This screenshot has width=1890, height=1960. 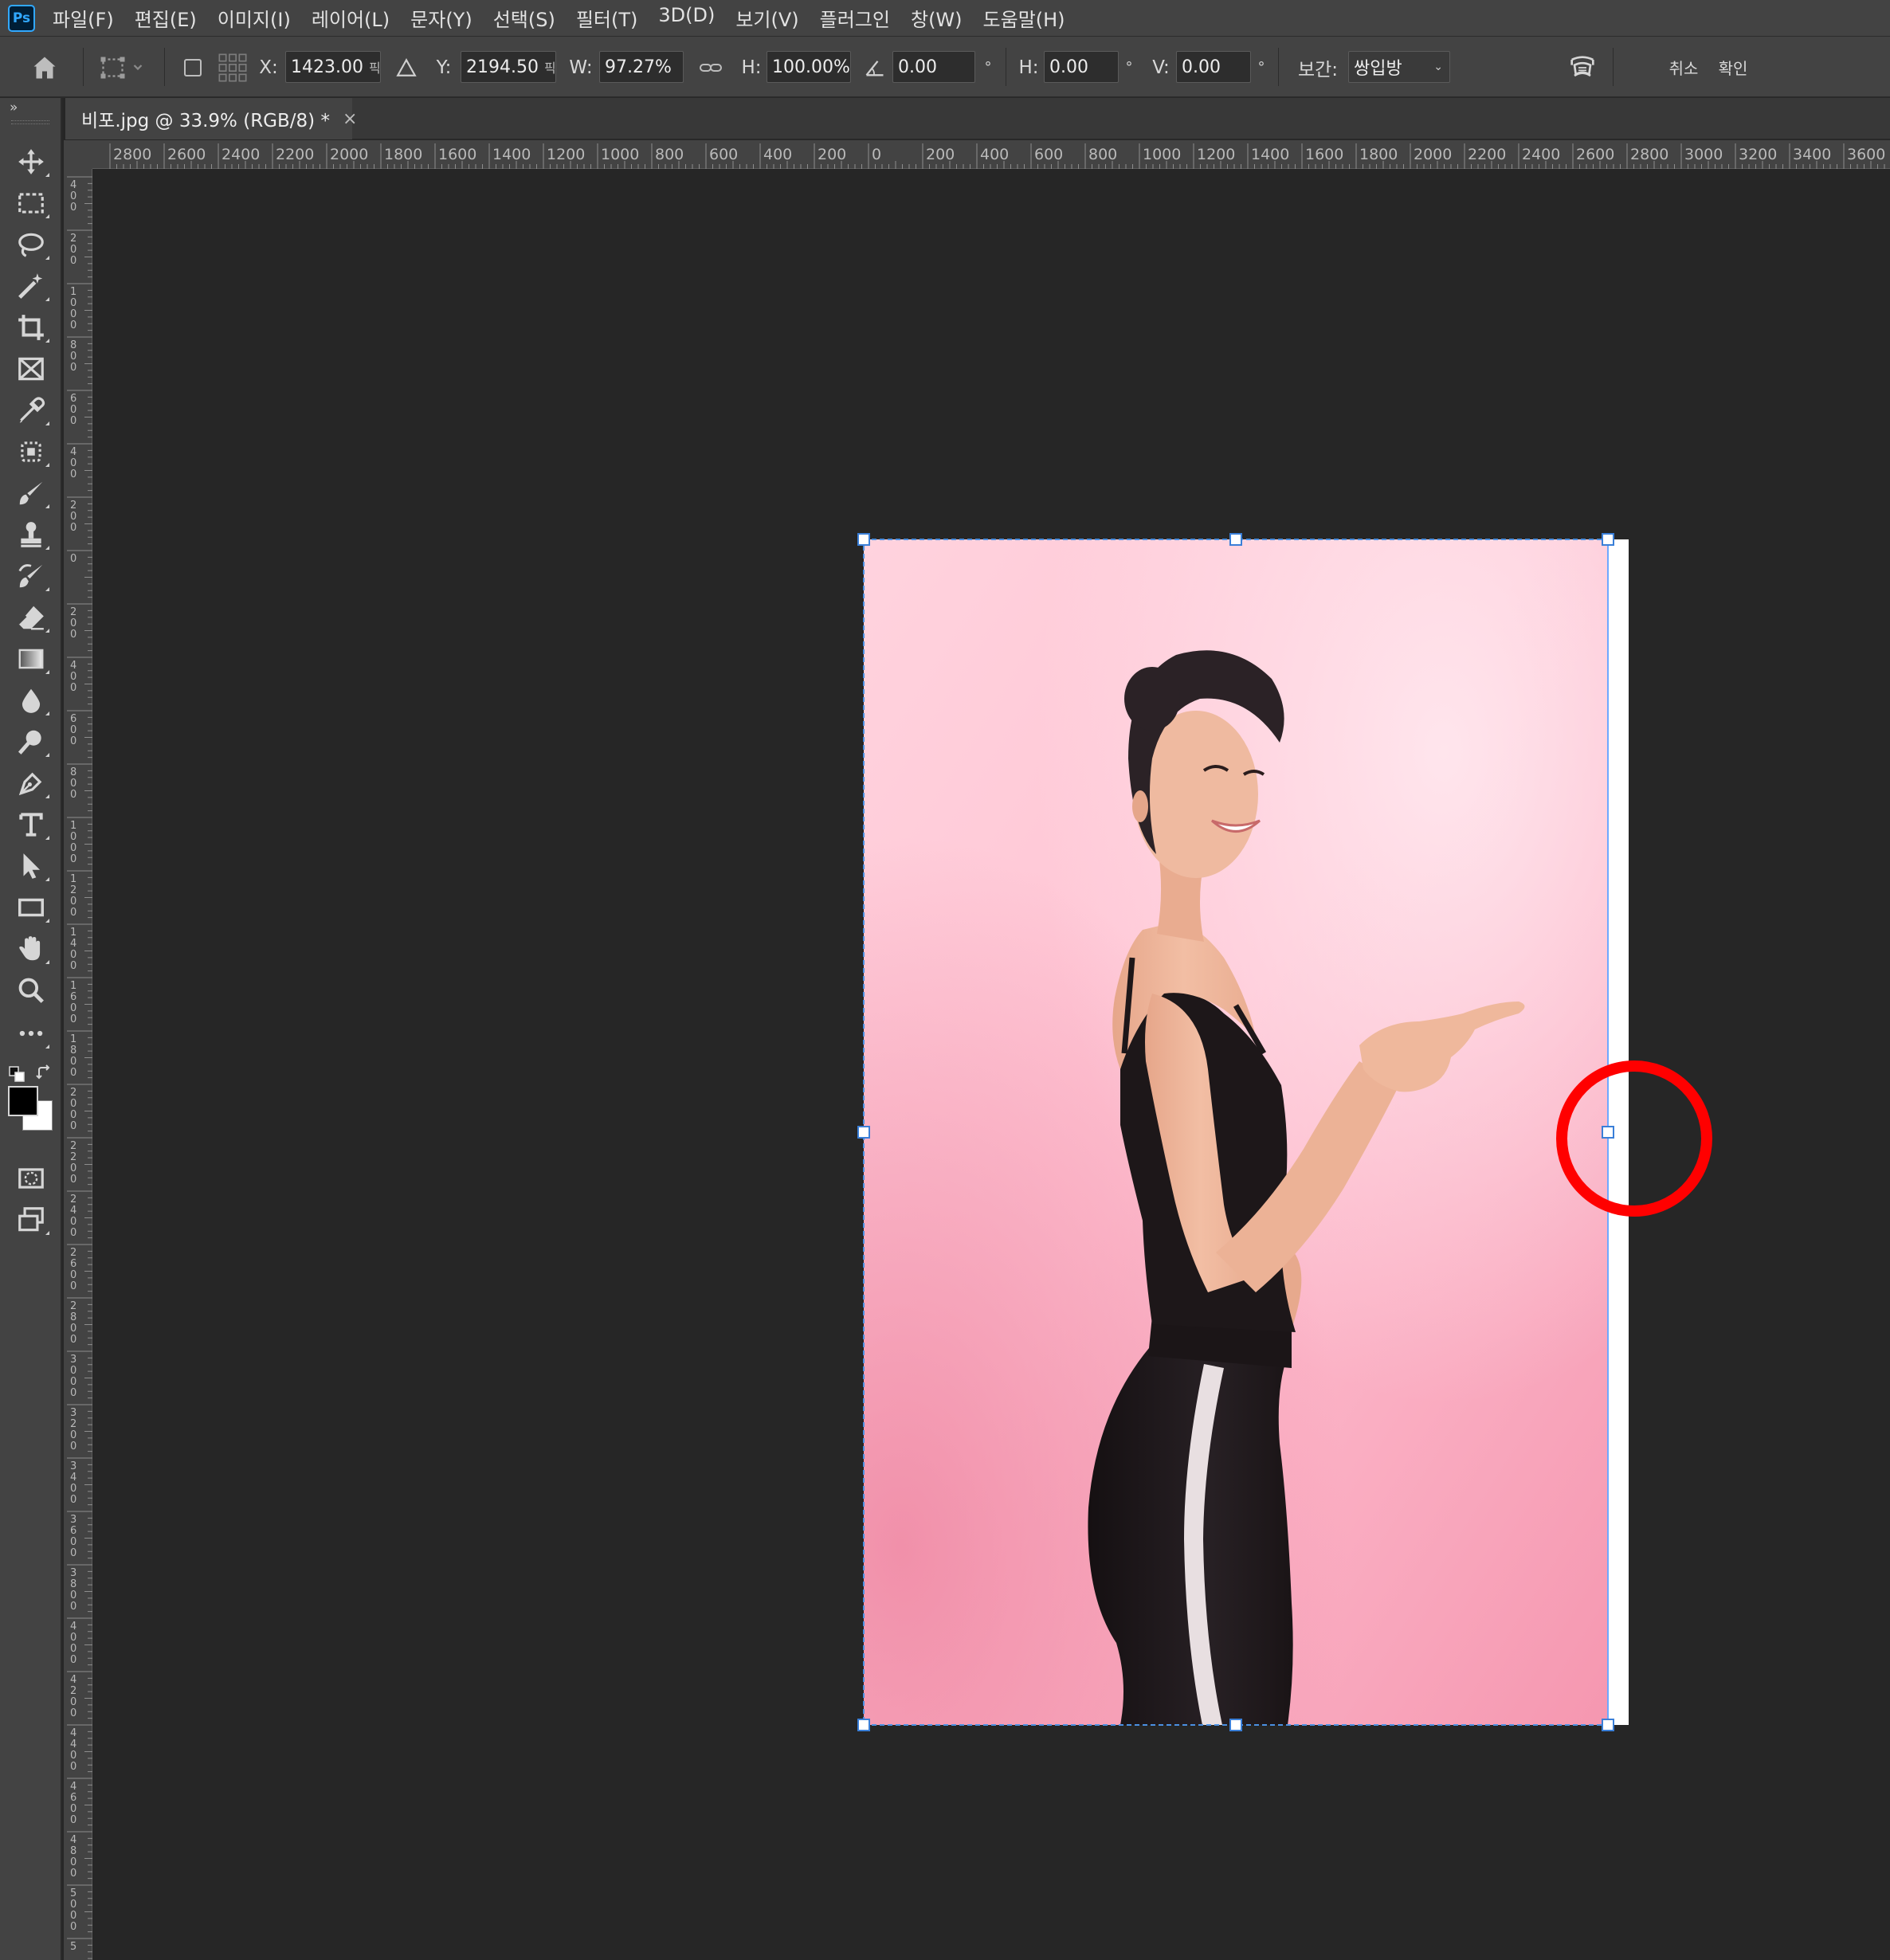 I want to click on interpolation-label: 보간:, so click(x=1318, y=69).